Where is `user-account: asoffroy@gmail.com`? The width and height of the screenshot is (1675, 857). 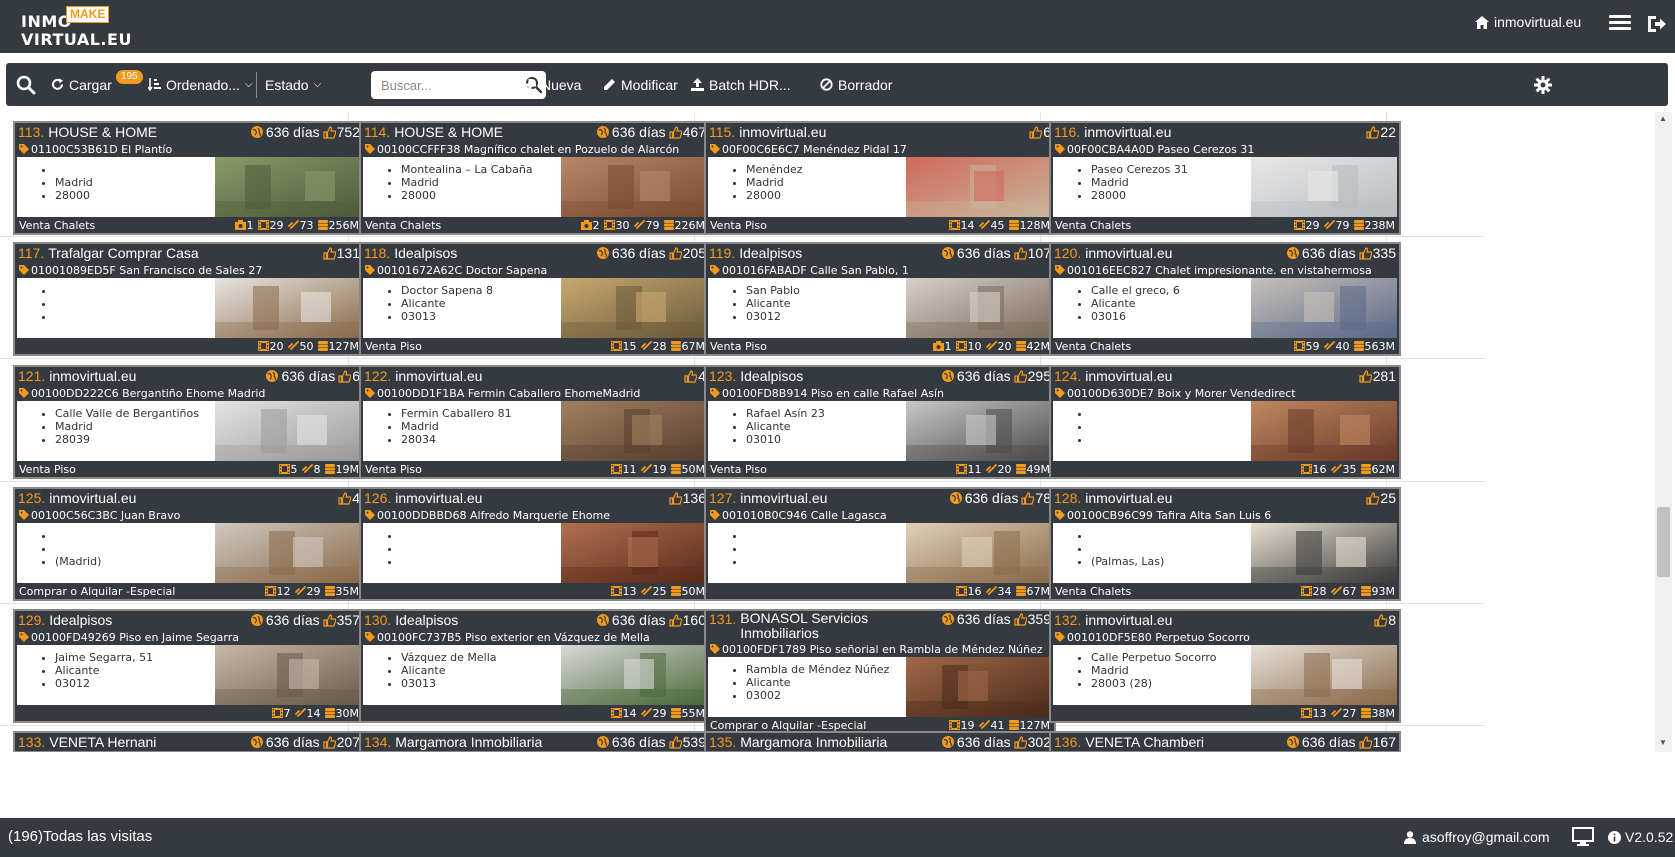 user-account: asoffroy@gmail.com is located at coordinates (1477, 837).